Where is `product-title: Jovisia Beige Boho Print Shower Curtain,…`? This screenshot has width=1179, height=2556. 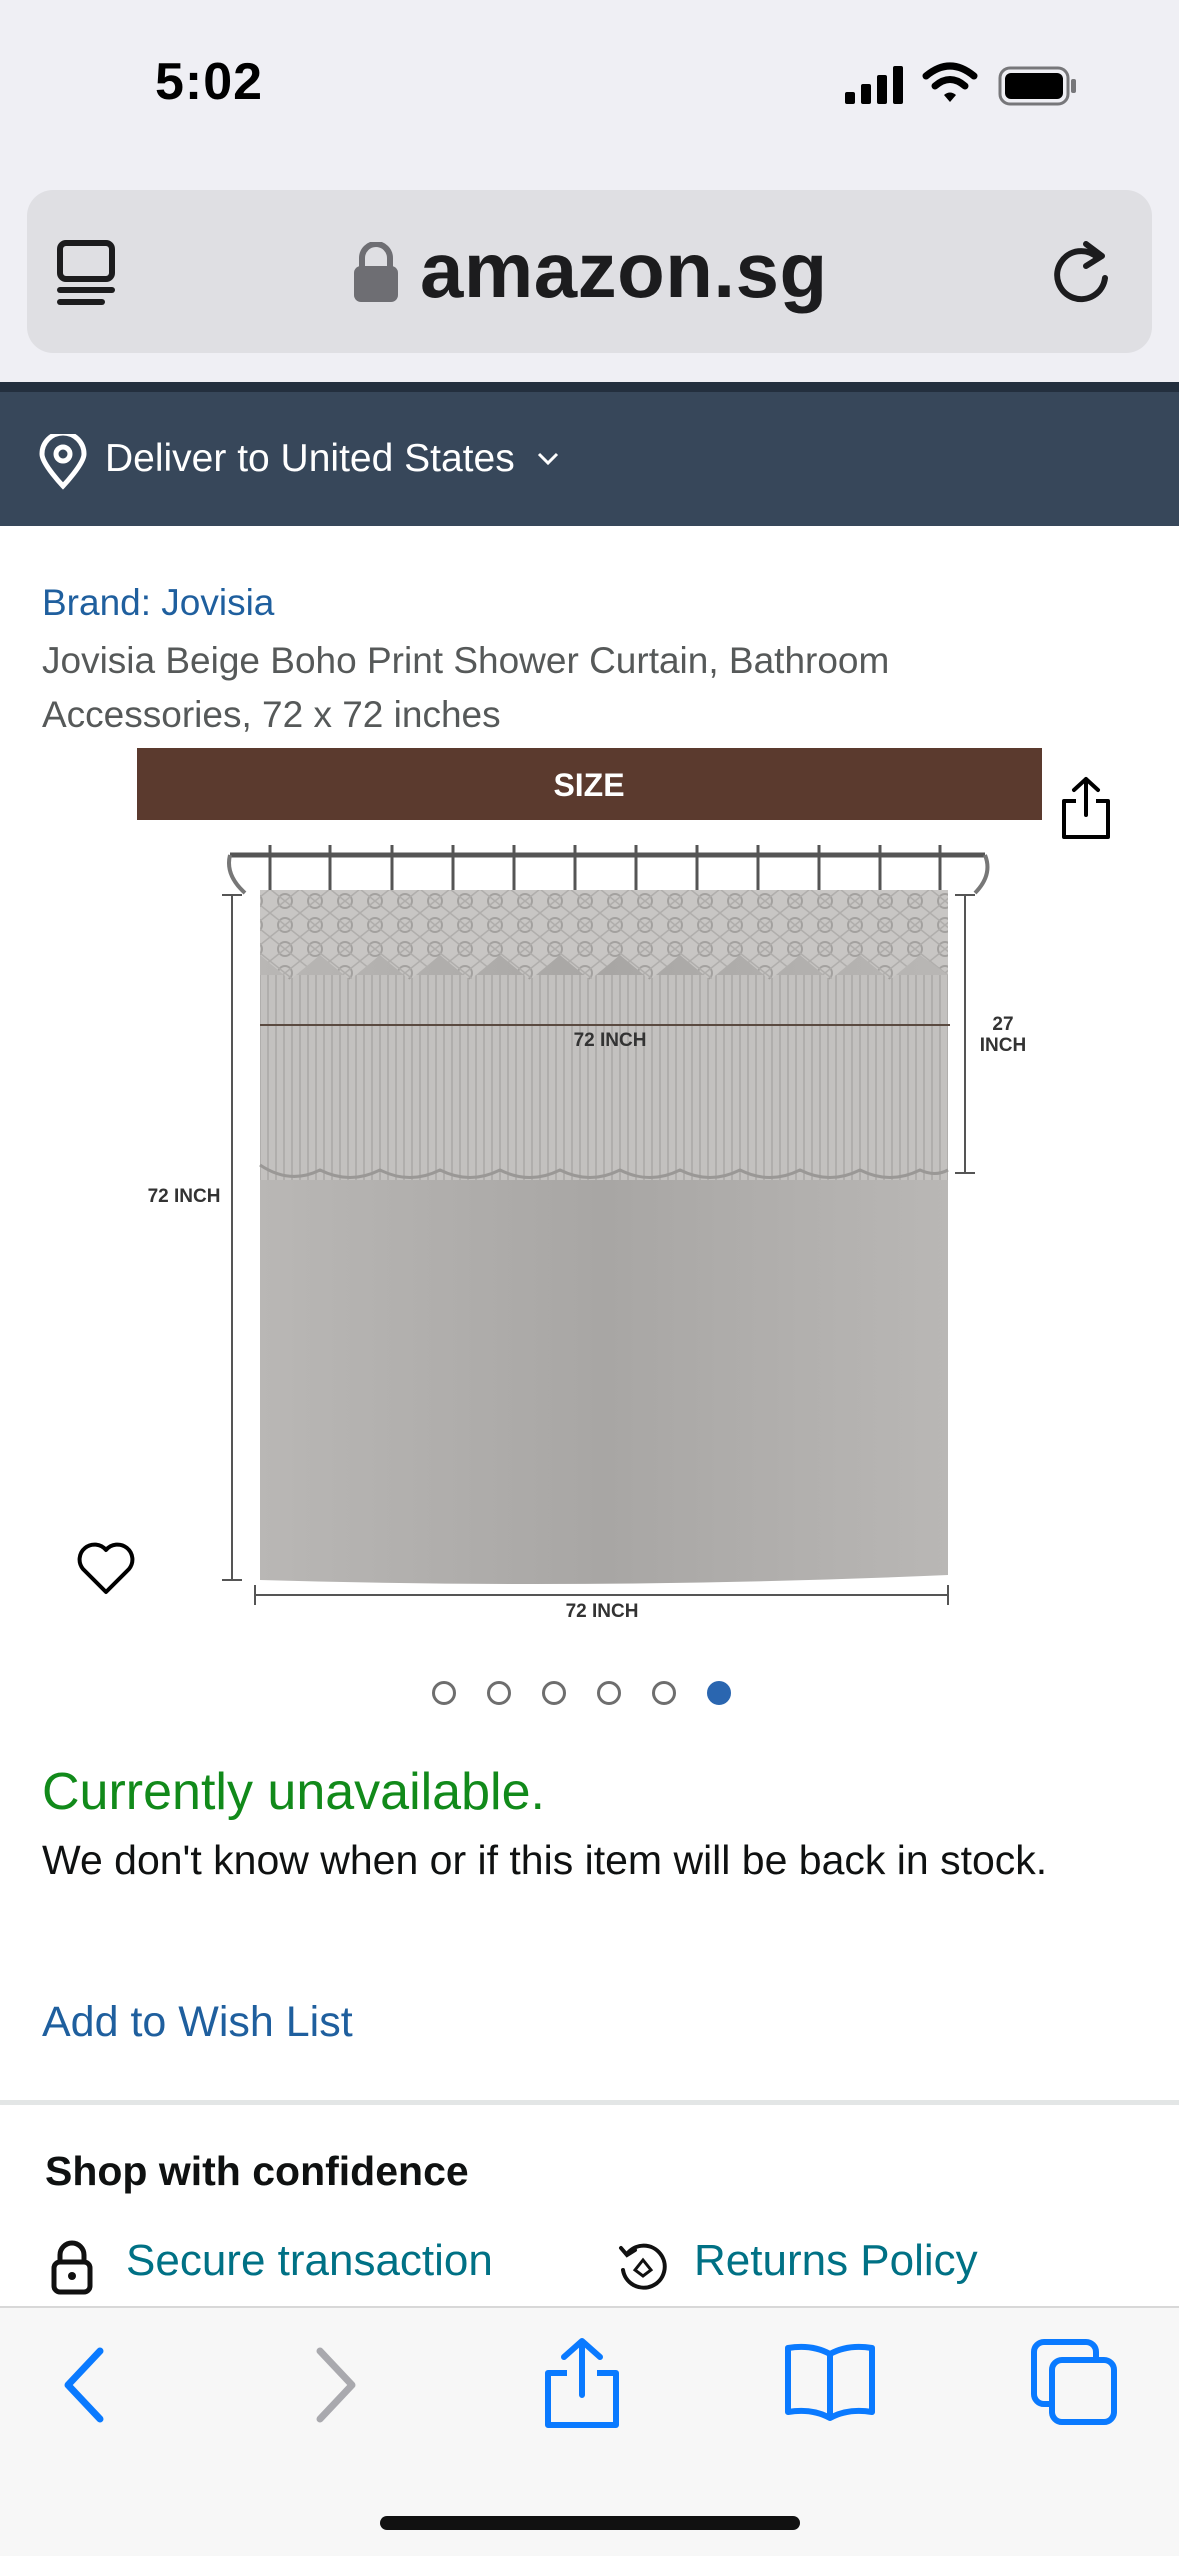
product-title: Jovisia Beige Boho Print Shower Curtain,… is located at coordinates (466, 687).